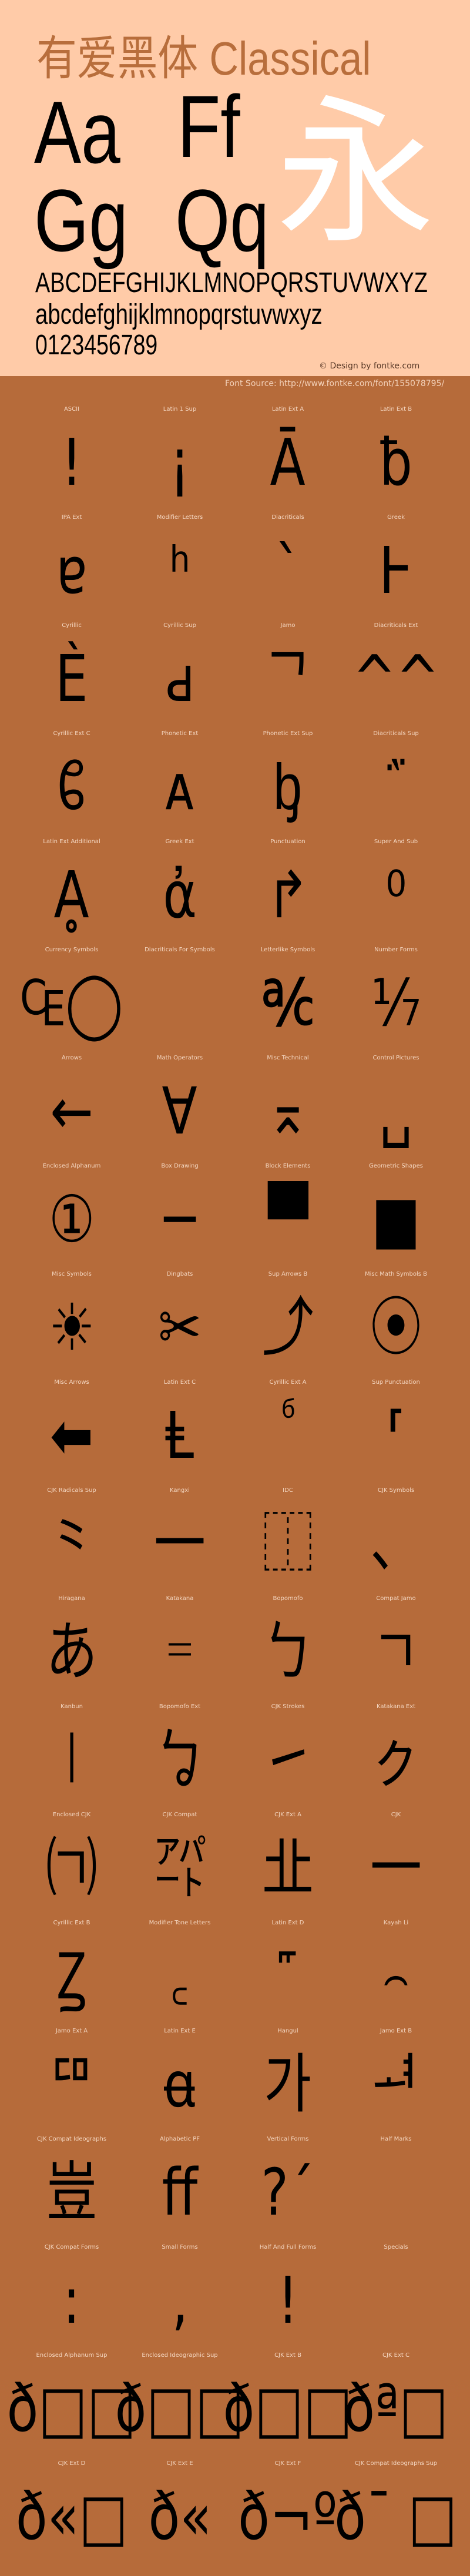 Image resolution: width=470 pixels, height=2576 pixels. What do you see at coordinates (288, 1112) in the screenshot?
I see `glyph-text: ⌅` at bounding box center [288, 1112].